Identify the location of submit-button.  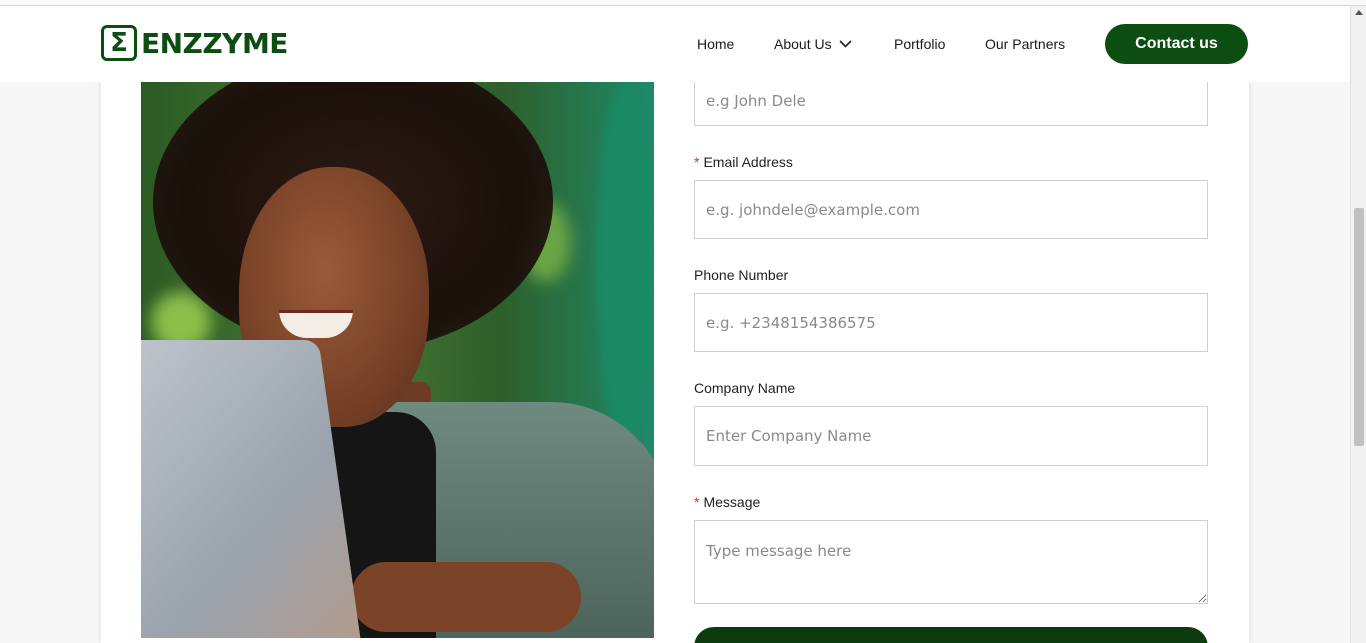
(951, 635).